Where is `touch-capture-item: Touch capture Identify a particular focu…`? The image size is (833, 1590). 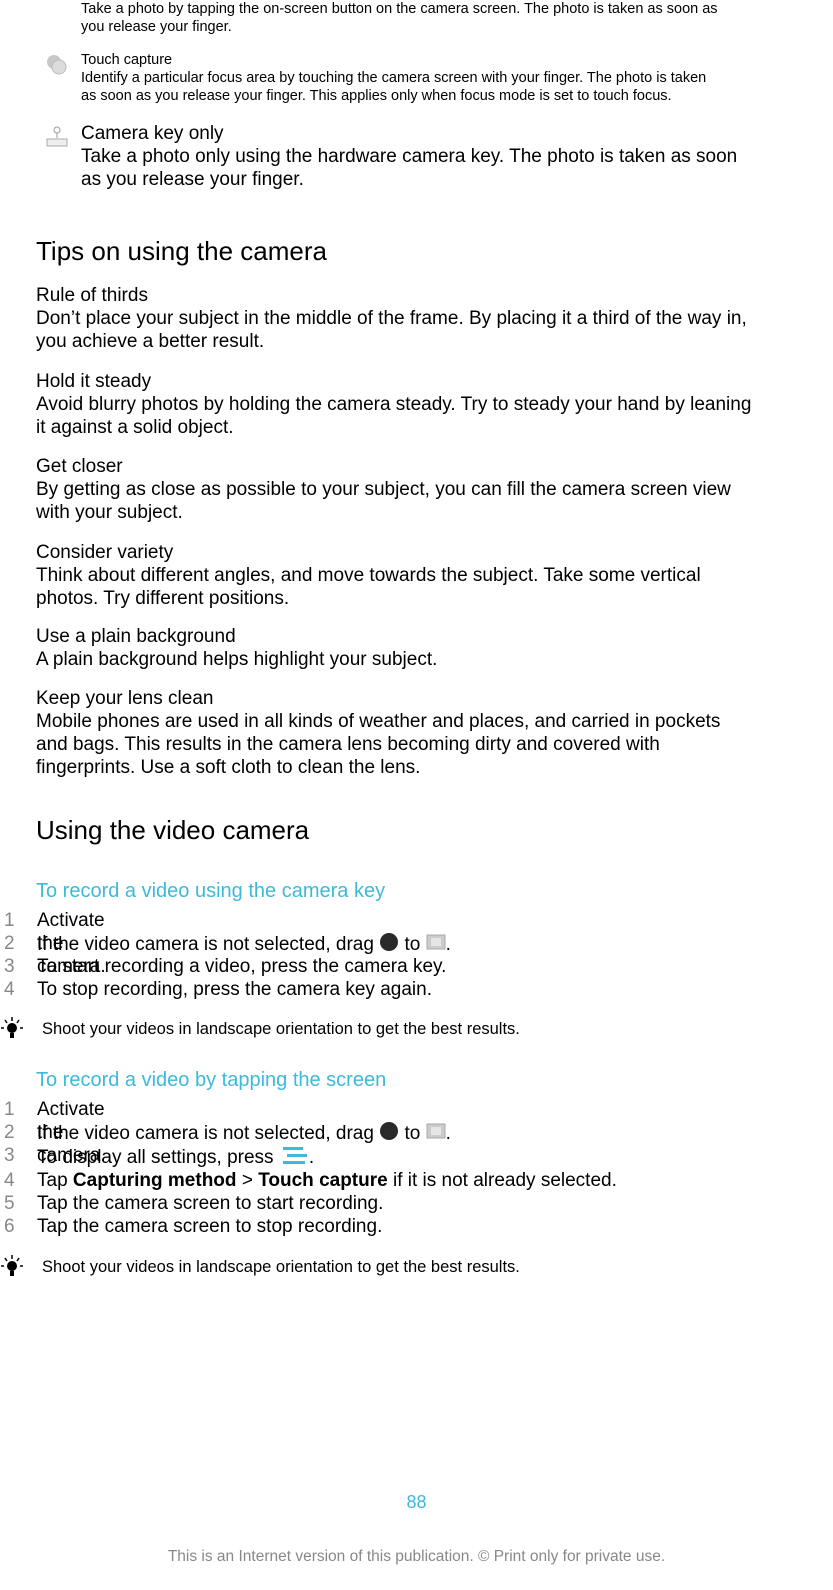
touch-capture-item: Touch capture Identify a particular focu… is located at coordinates (394, 78).